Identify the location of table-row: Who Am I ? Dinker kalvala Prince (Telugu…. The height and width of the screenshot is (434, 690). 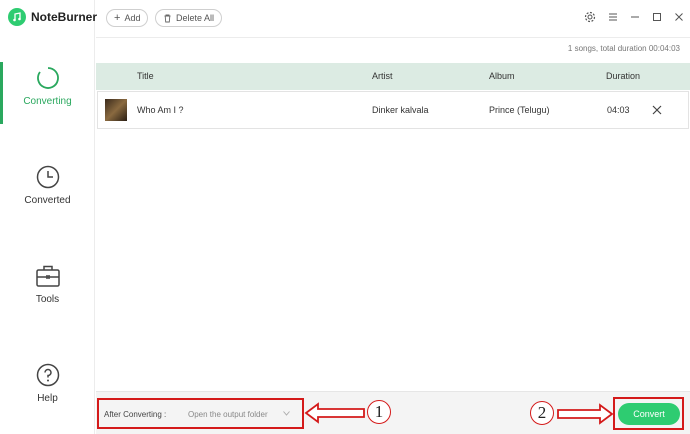
(393, 110).